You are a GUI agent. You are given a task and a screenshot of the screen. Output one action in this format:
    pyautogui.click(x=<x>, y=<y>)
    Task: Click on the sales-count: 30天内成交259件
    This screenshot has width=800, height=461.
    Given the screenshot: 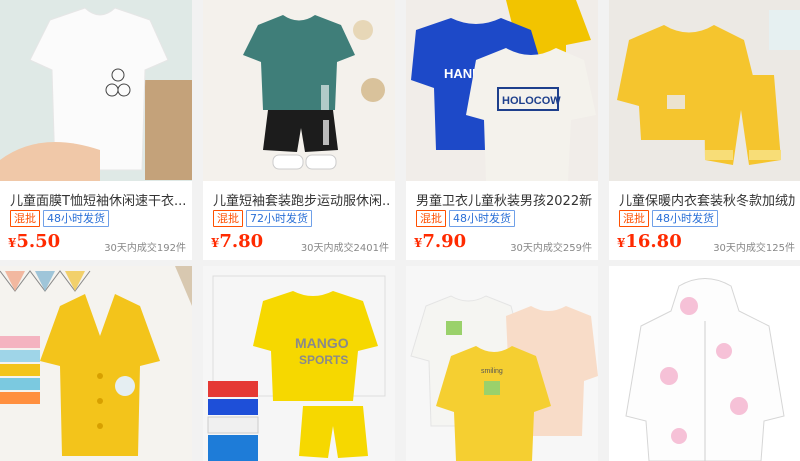 What is the action you would take?
    pyautogui.click(x=551, y=248)
    